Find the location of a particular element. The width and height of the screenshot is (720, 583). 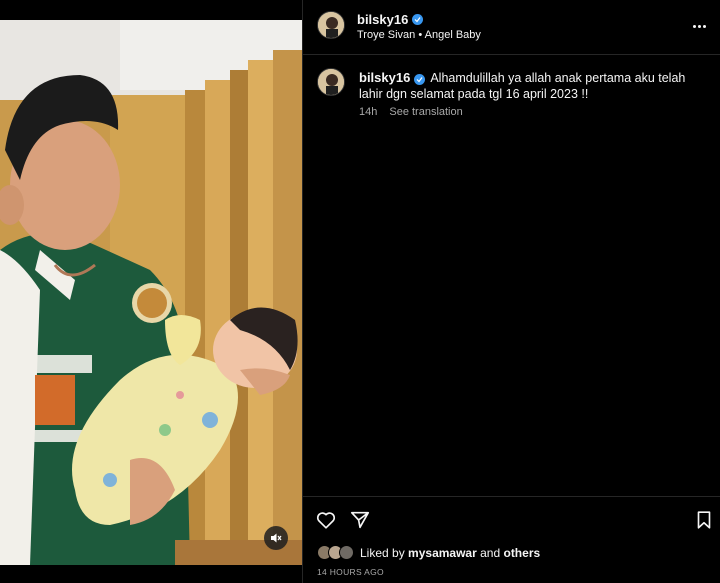

liked-by-user: mysamawar is located at coordinates (442, 553).